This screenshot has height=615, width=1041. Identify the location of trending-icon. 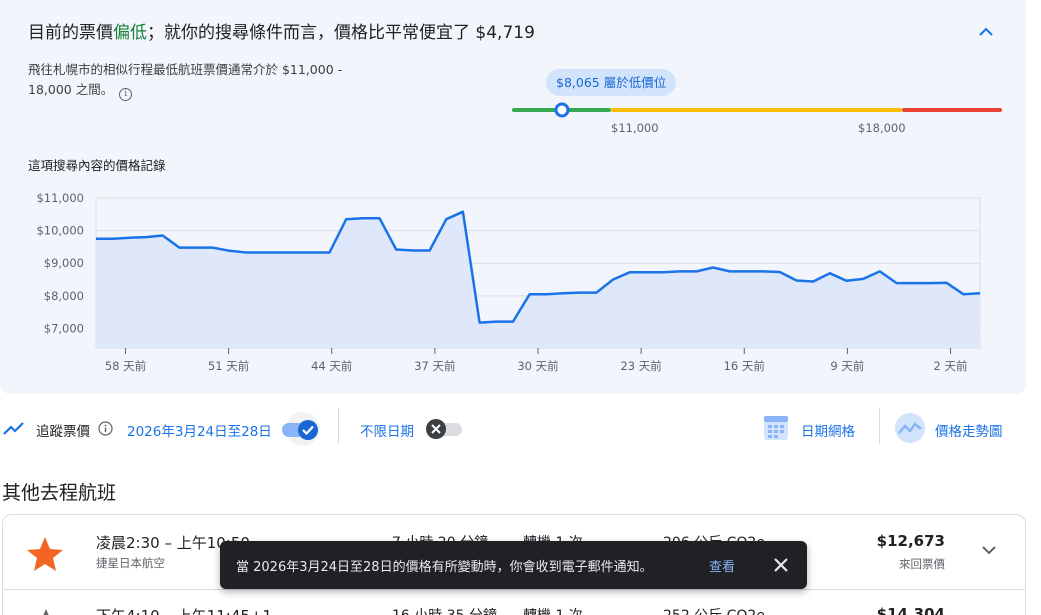
(13, 428).